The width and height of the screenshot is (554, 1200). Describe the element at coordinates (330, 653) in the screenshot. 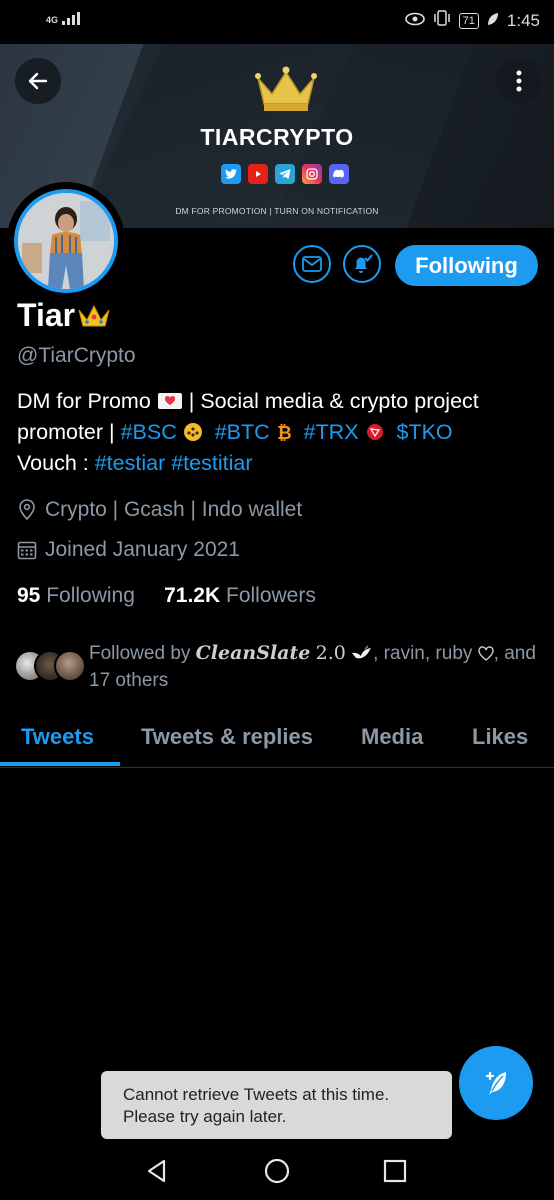

I see `follower-name-suffix: 2.0` at that location.